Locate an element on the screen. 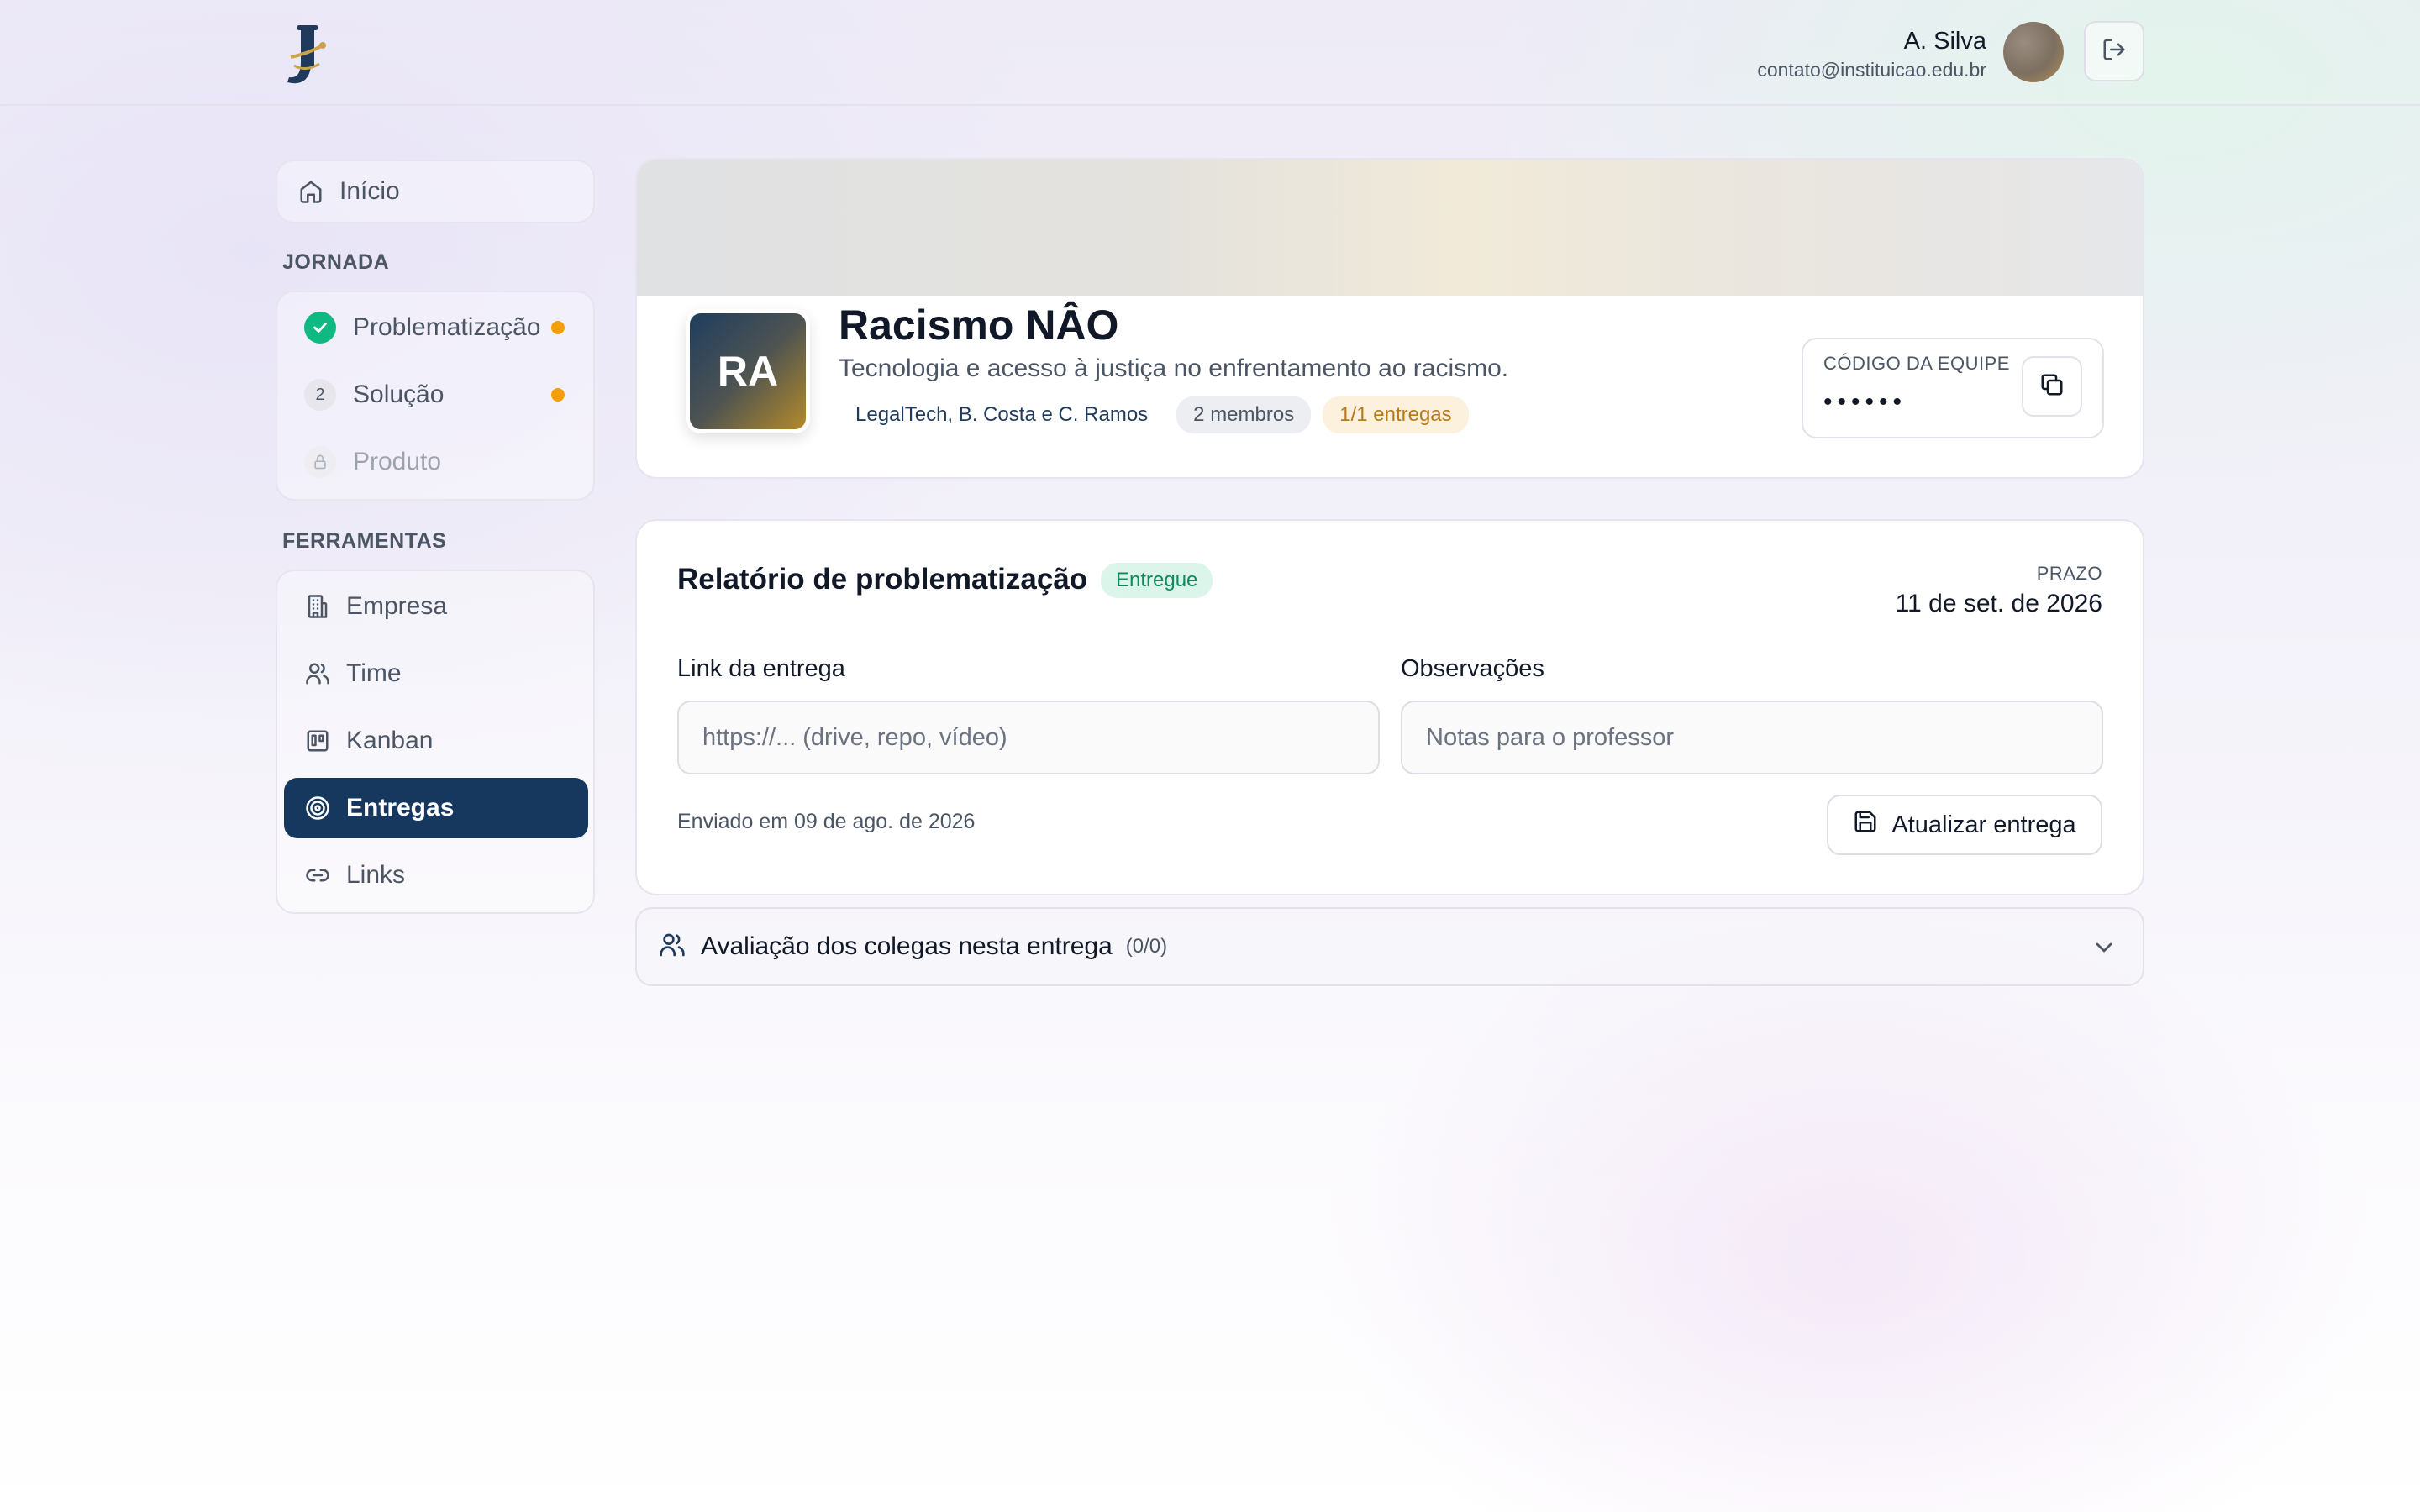  team-banner is located at coordinates (1390, 228).